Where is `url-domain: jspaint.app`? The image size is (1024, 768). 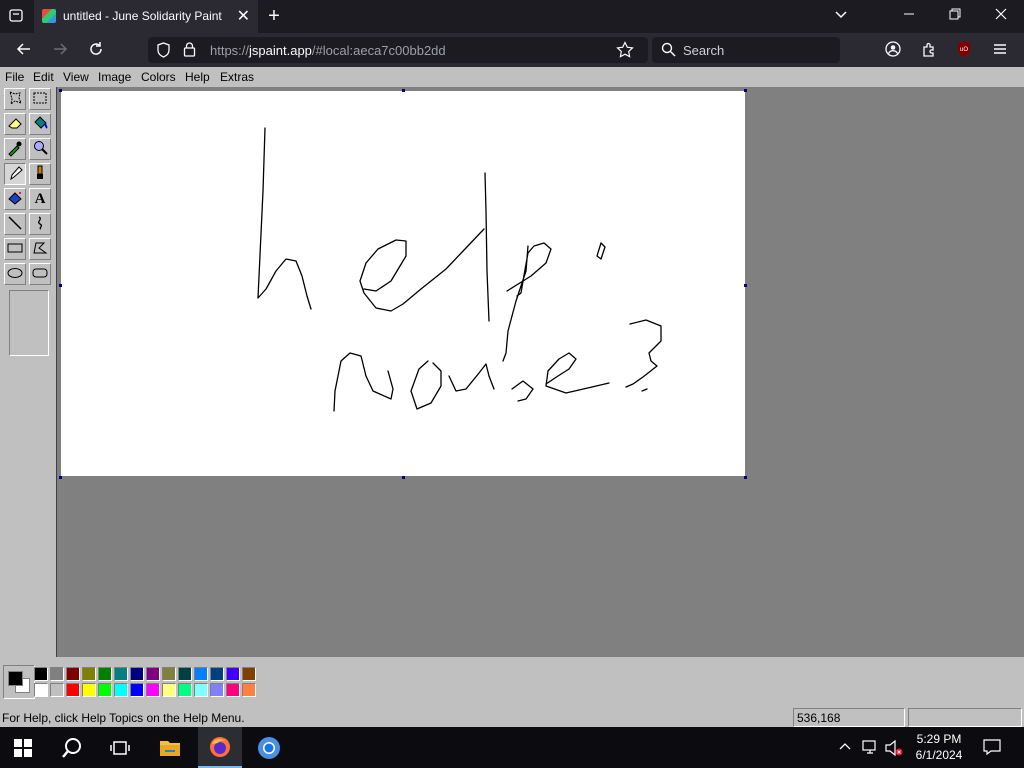
url-domain: jspaint.app is located at coordinates (280, 50).